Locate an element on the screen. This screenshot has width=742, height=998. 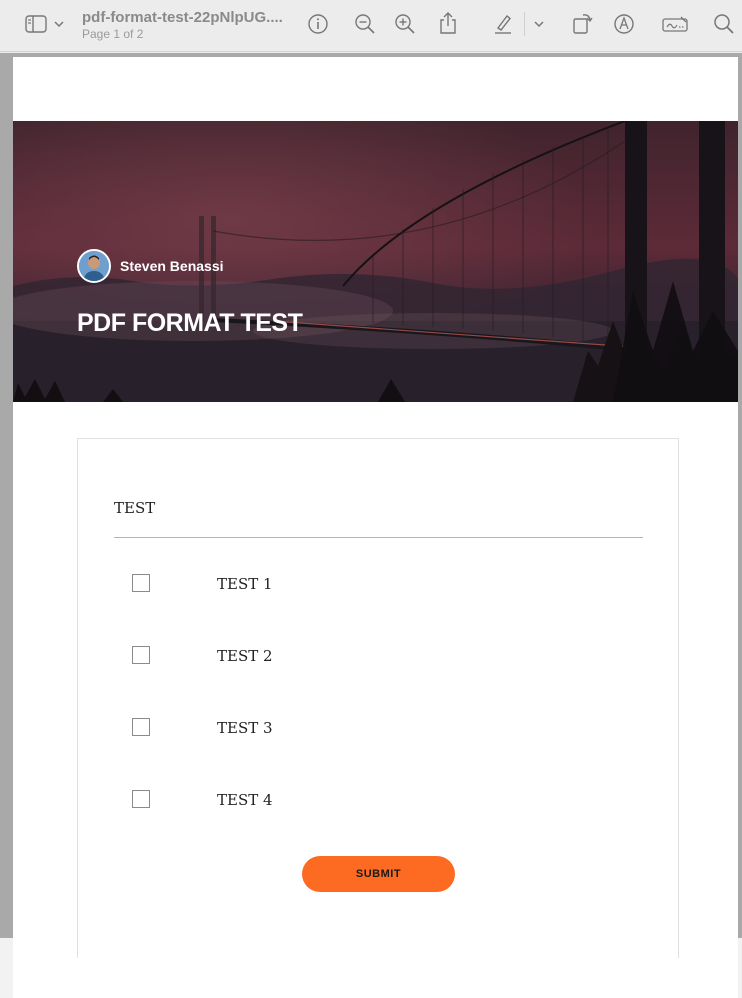
highlight-button is located at coordinates (503, 24).